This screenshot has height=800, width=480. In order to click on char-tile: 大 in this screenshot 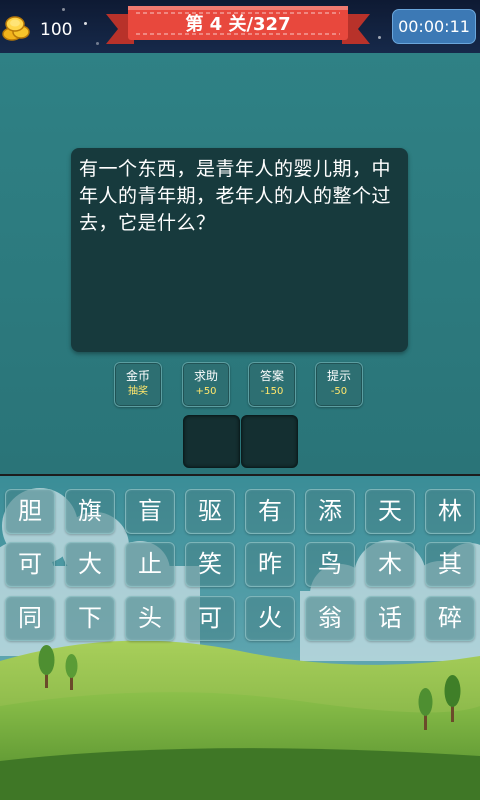, I will do `click(90, 564)`.